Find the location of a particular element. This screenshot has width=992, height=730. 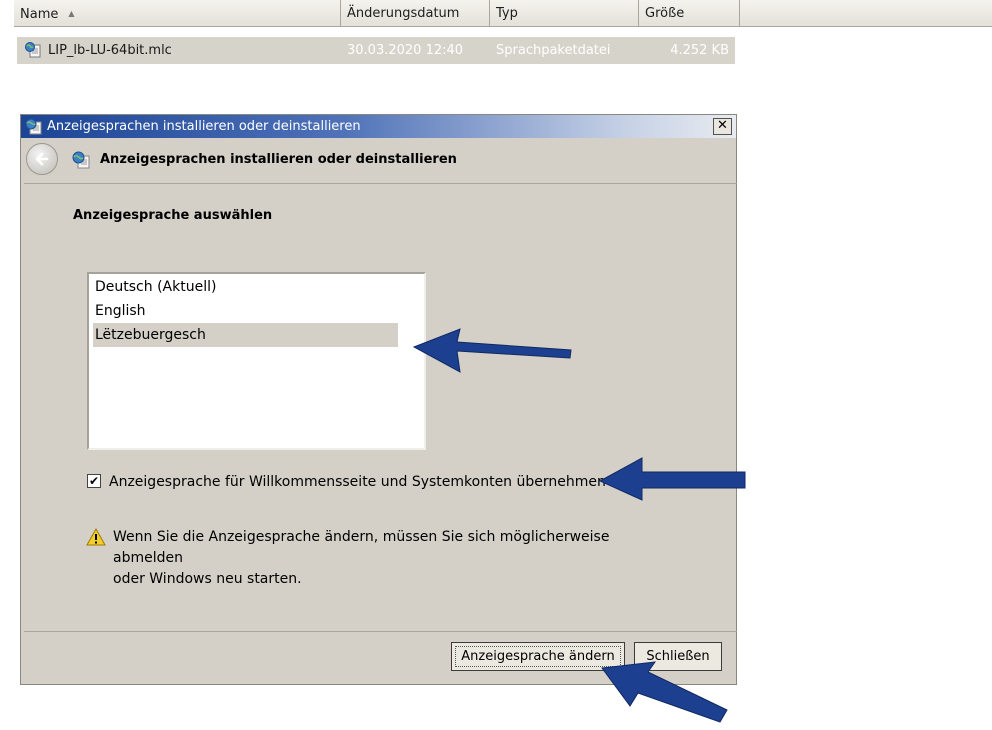

language-item-english: English is located at coordinates (119, 311).